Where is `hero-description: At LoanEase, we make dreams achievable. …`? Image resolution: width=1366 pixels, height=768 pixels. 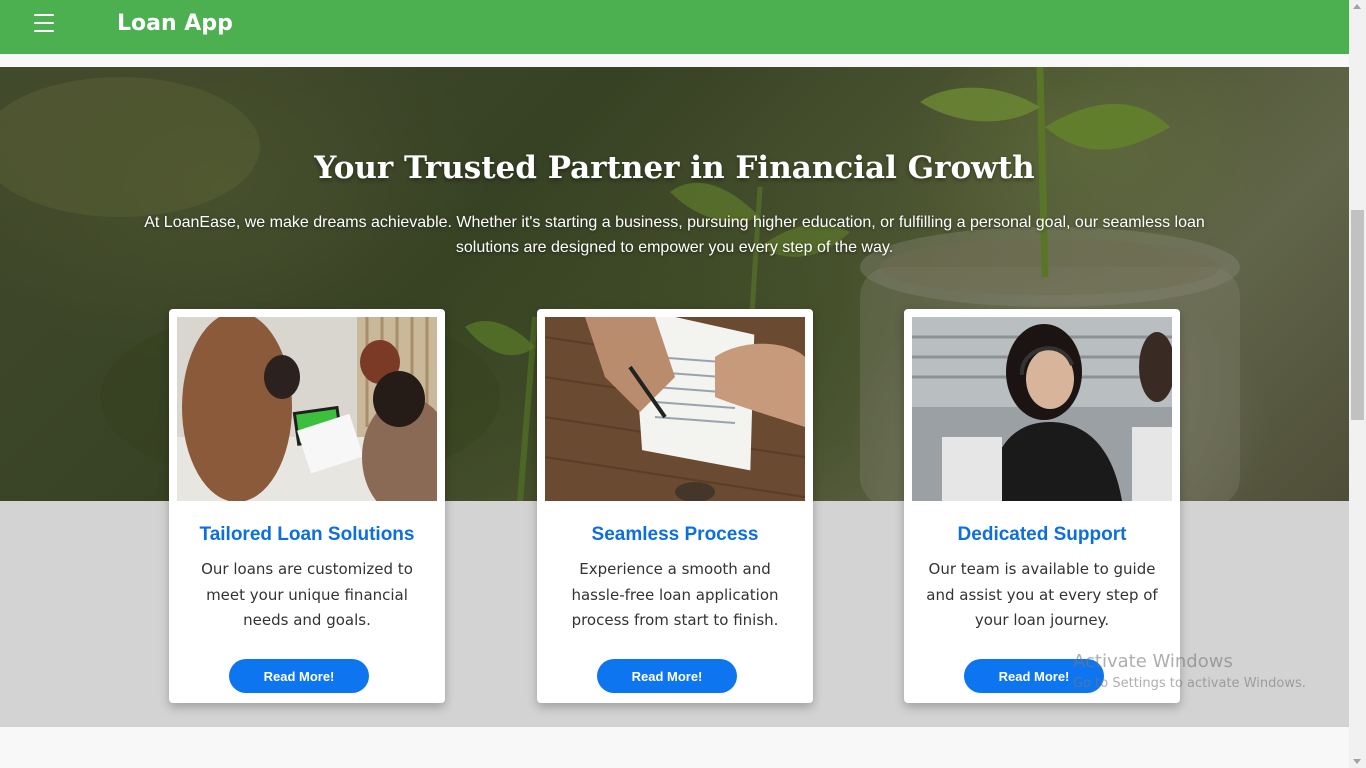 hero-description: At LoanEase, we make dreams achievable. … is located at coordinates (674, 235).